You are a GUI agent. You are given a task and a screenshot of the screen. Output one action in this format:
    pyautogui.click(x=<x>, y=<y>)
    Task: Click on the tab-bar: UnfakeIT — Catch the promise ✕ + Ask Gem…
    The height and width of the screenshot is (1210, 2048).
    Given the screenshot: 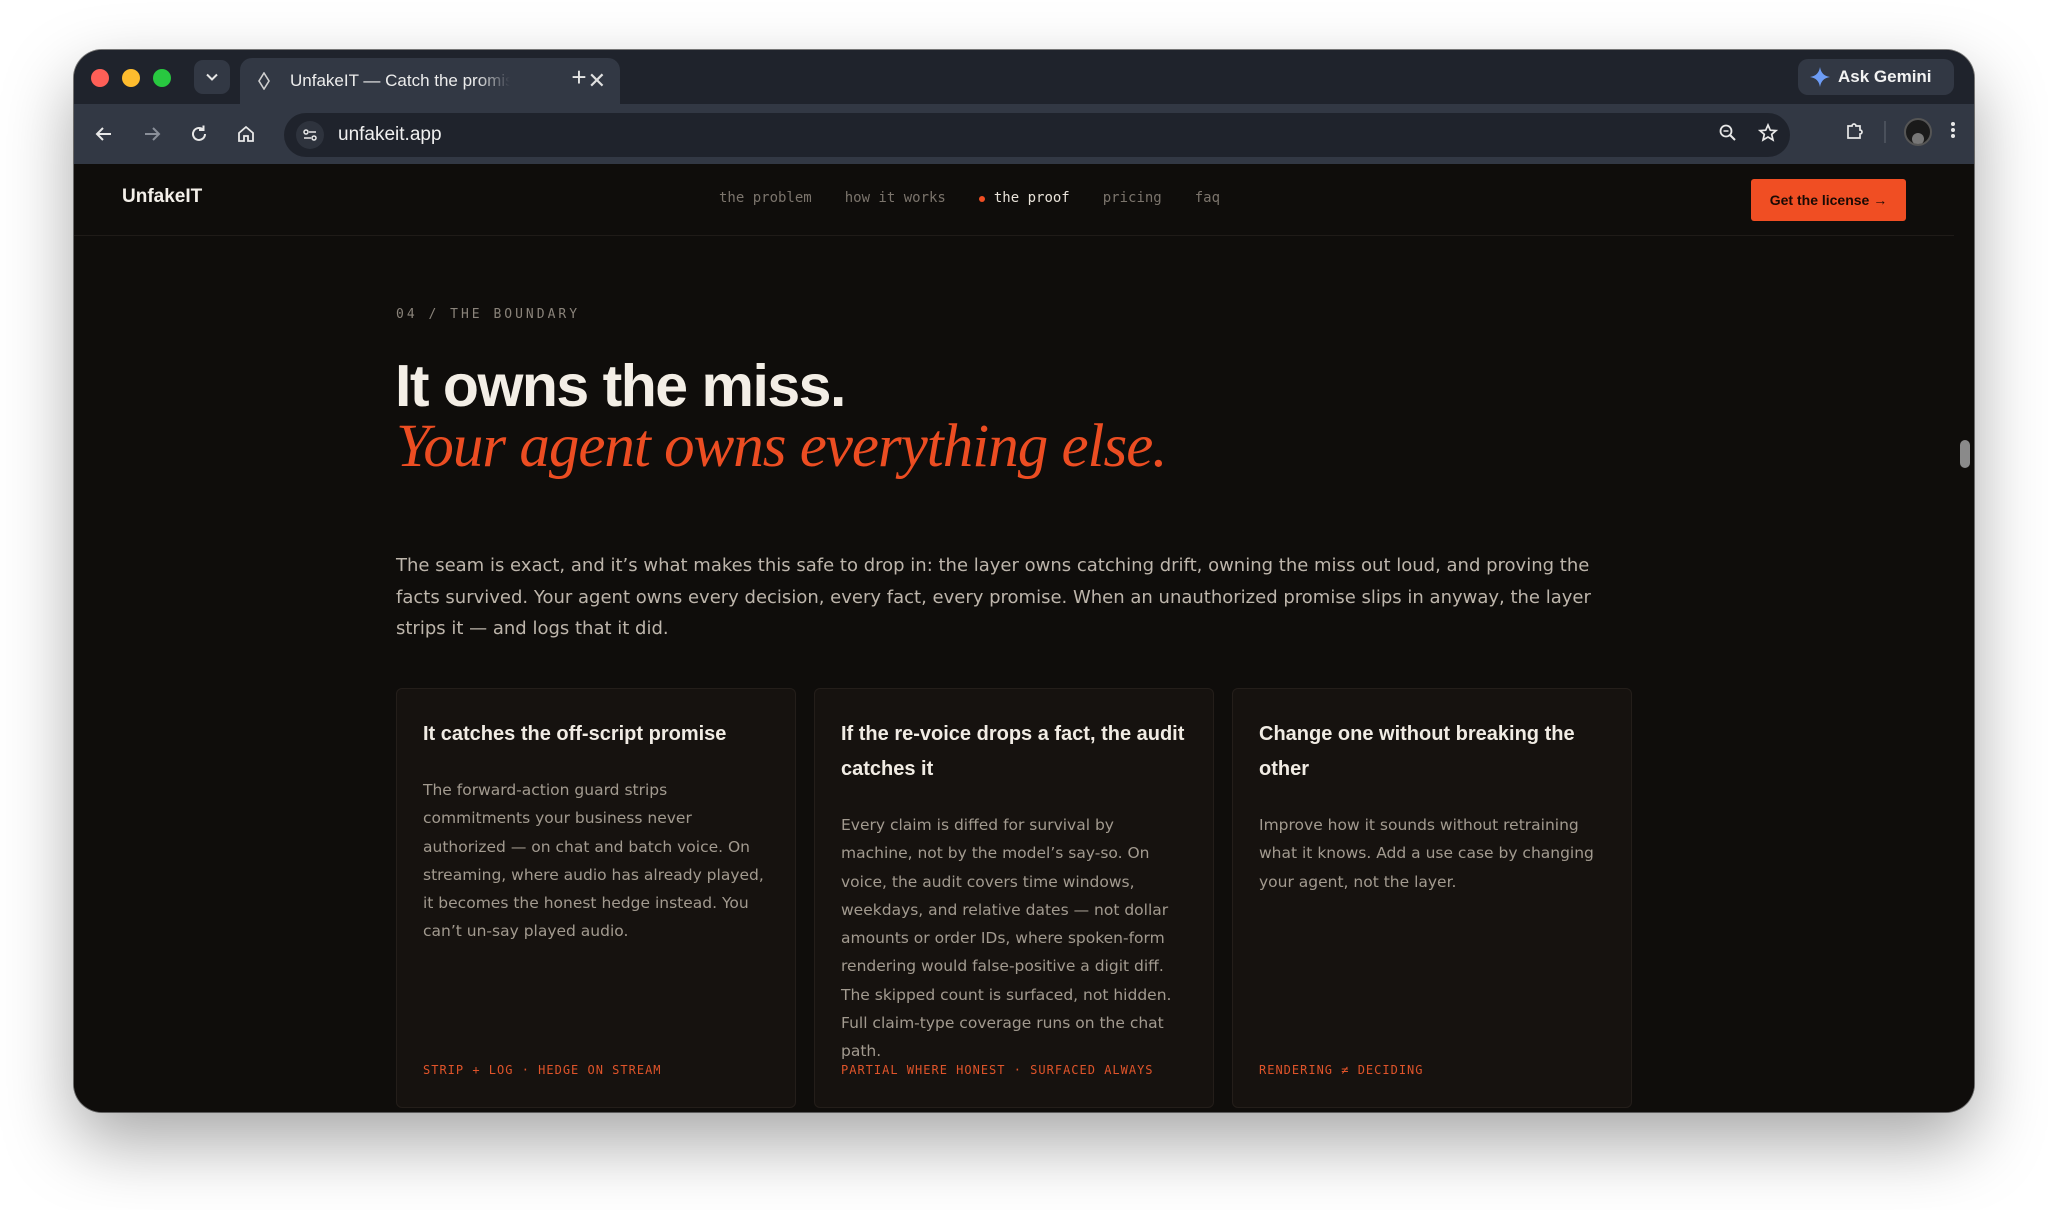 What is the action you would take?
    pyautogui.click(x=1024, y=77)
    